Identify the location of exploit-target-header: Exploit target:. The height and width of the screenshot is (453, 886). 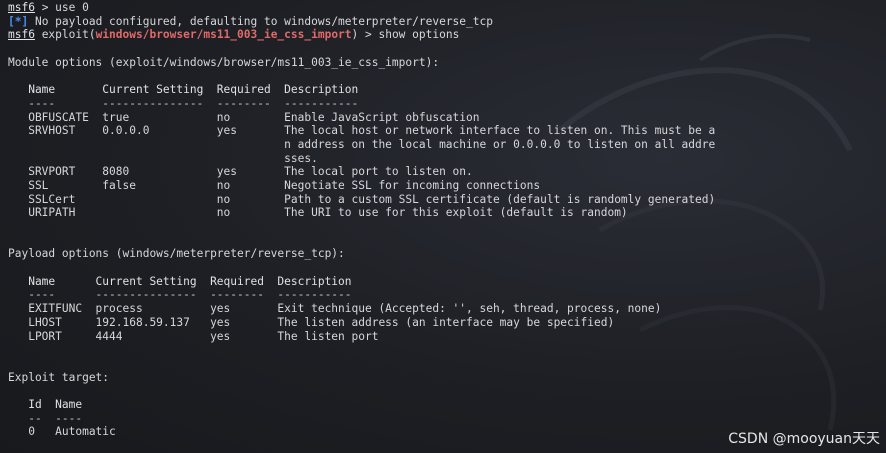
(59, 377).